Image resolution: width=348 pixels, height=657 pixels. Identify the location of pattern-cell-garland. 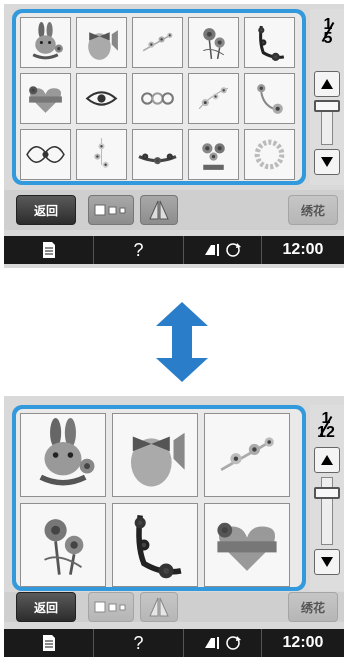
(157, 154).